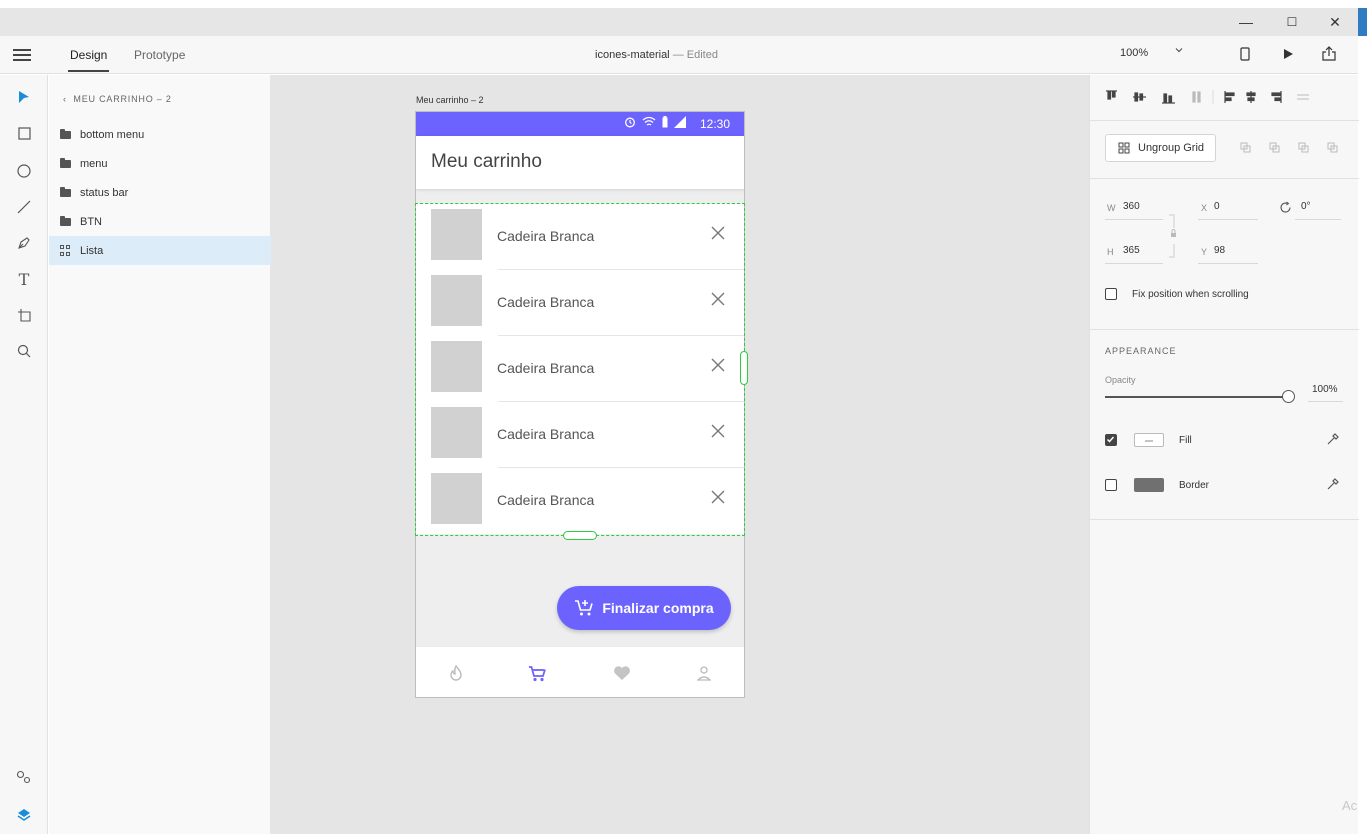  Describe the element at coordinates (94, 163) in the screenshot. I see `layer-label: menu` at that location.